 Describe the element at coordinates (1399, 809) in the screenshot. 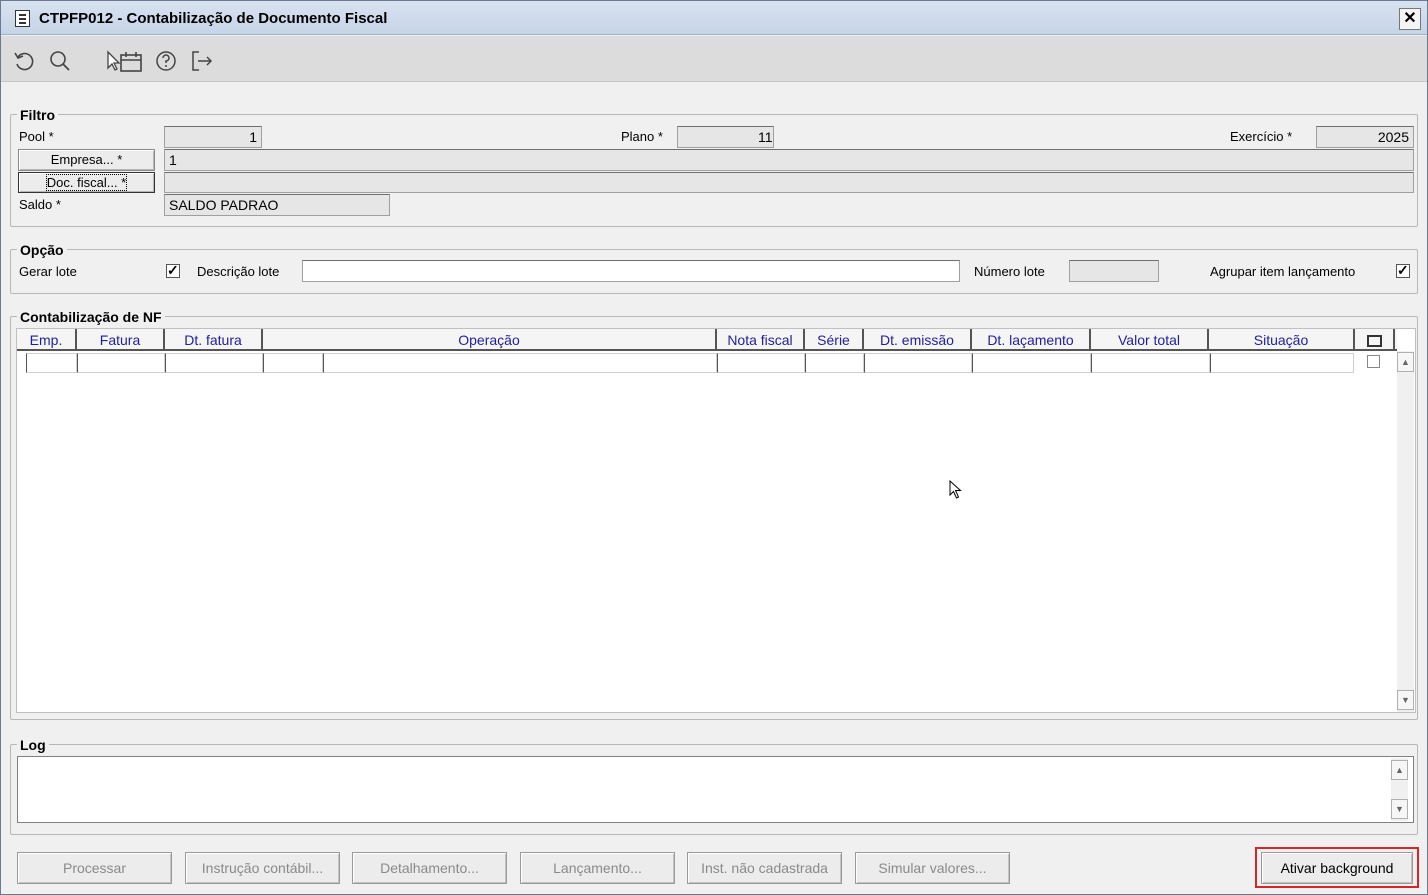

I see `log-scroll-down-icon: ▼` at that location.